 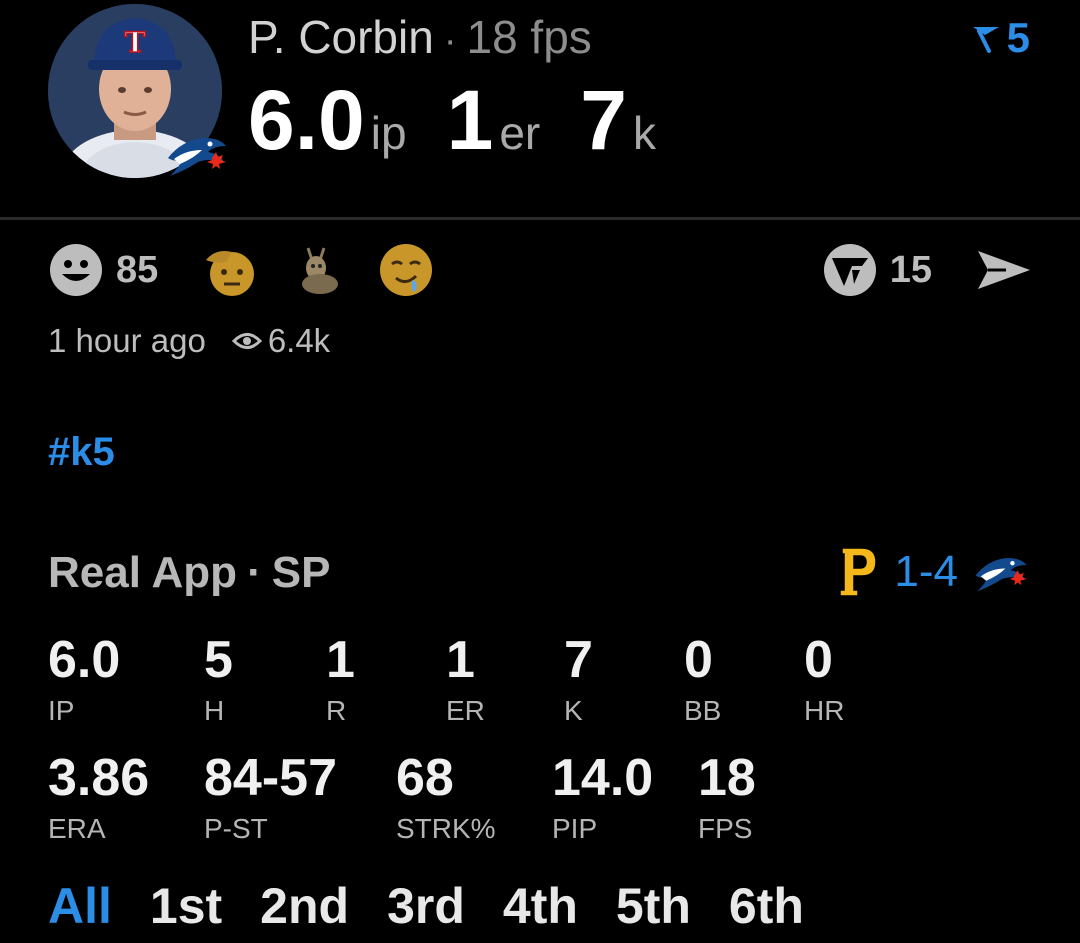 I want to click on eye-icon, so click(x=246, y=341).